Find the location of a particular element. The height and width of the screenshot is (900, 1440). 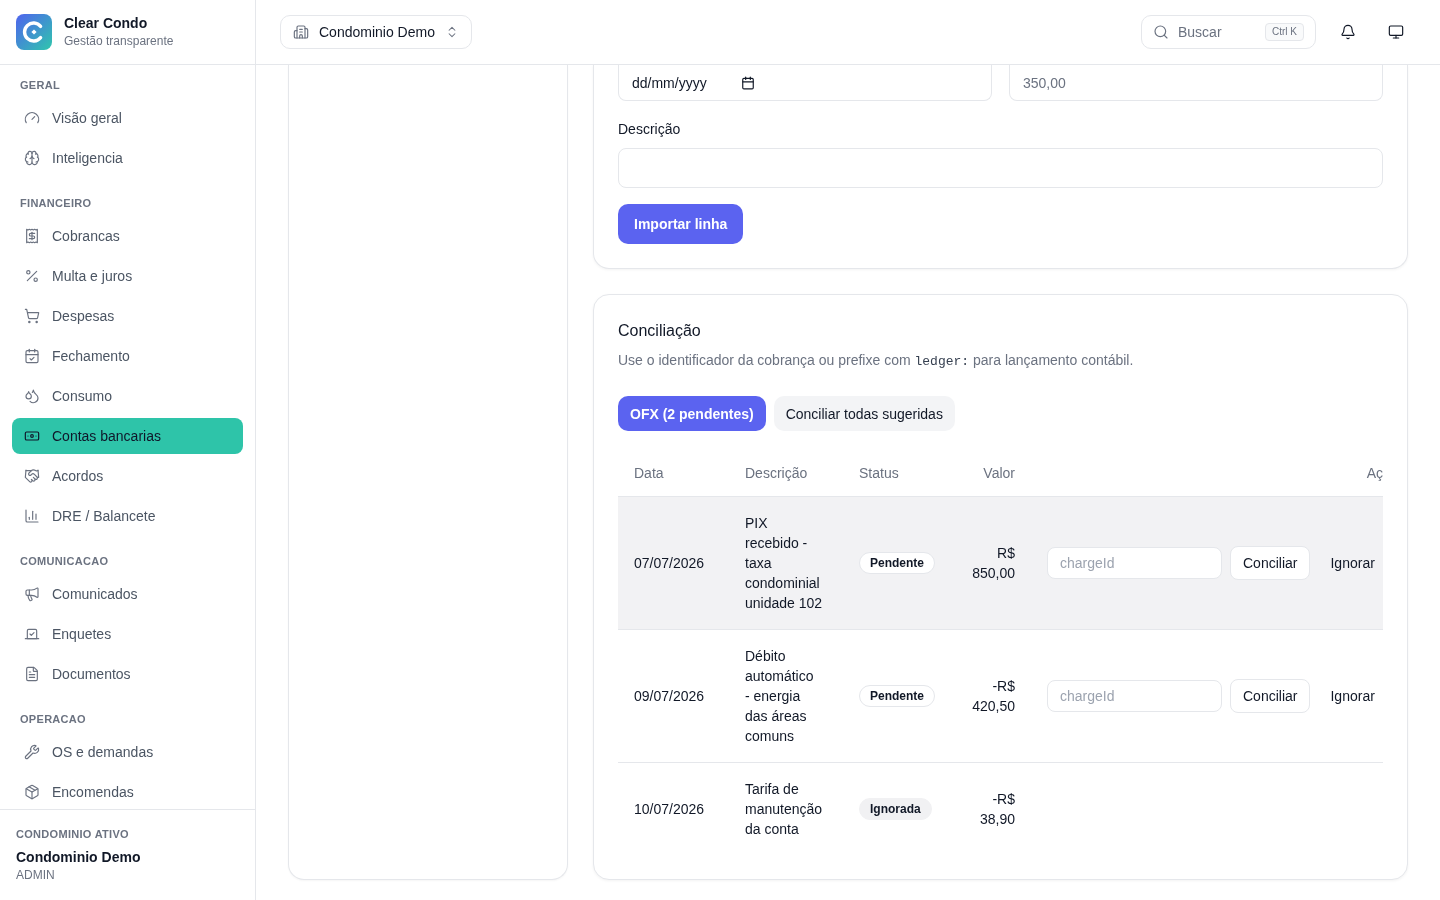

sidebar-item: Documentos is located at coordinates (127, 674).